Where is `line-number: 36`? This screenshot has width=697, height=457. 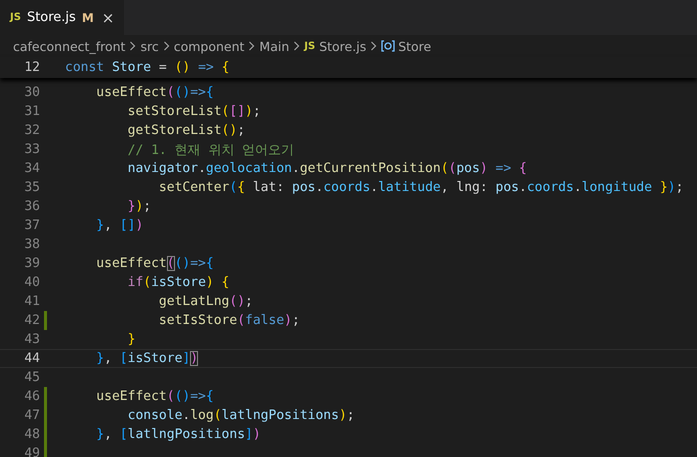 line-number: 36 is located at coordinates (31, 206).